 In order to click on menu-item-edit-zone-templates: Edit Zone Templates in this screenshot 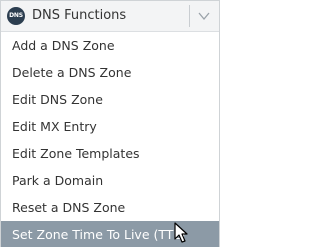, I will do `click(110, 153)`.